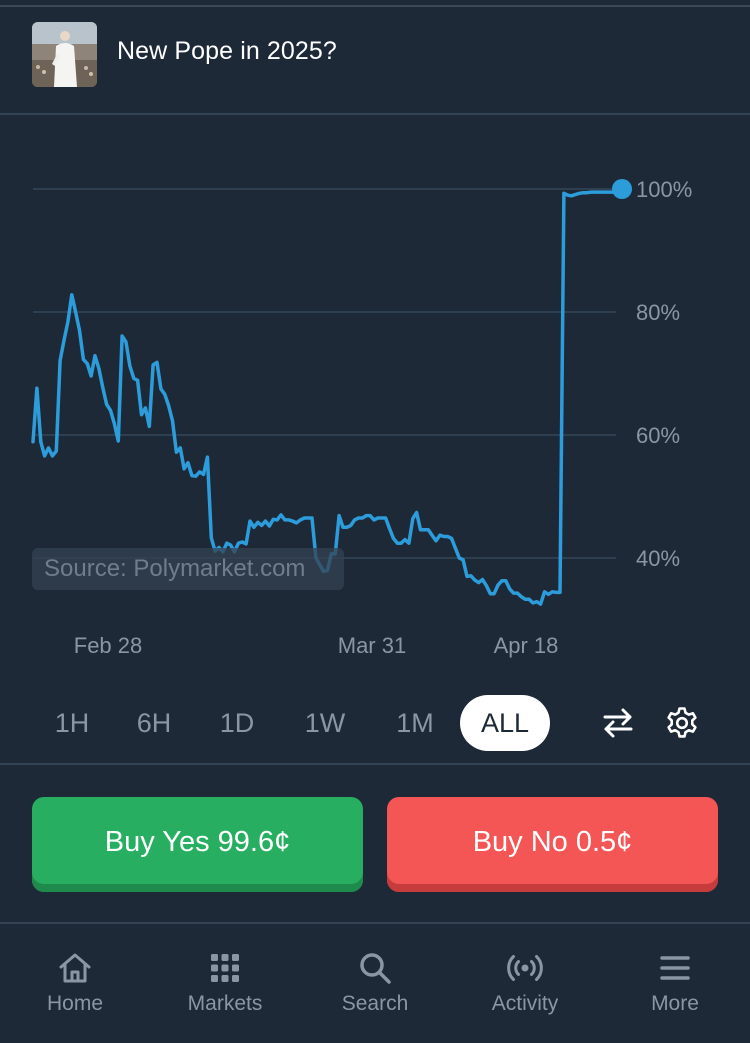 Image resolution: width=750 pixels, height=1043 pixels. I want to click on x-tick-label-2: Apr 18, so click(526, 645).